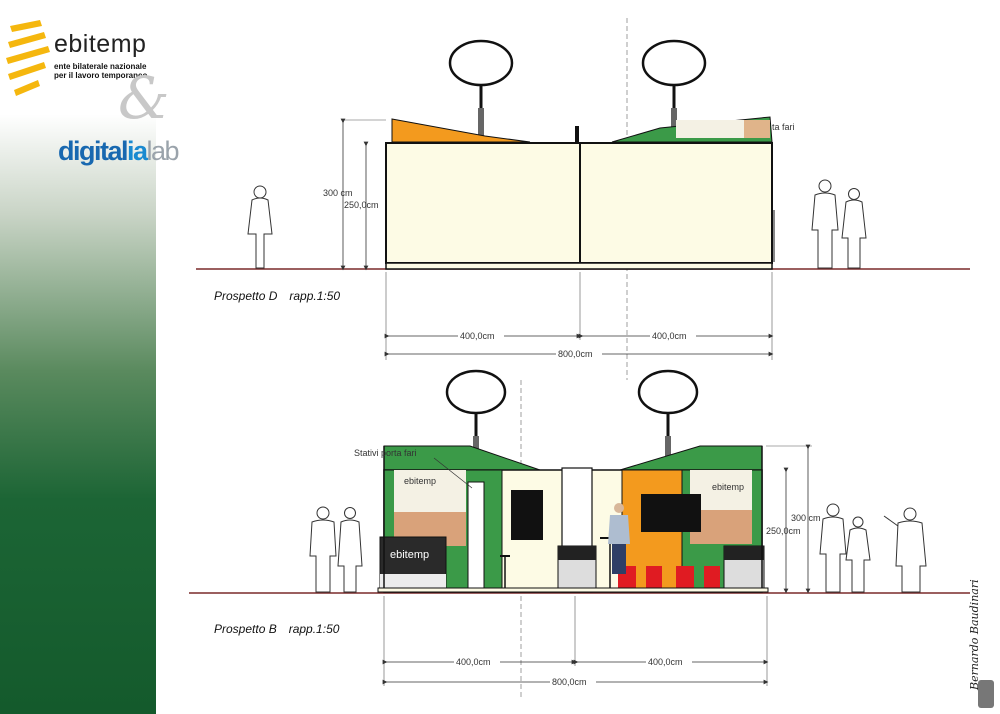  I want to click on b-note-label: Stativi porta fari, so click(385, 453).